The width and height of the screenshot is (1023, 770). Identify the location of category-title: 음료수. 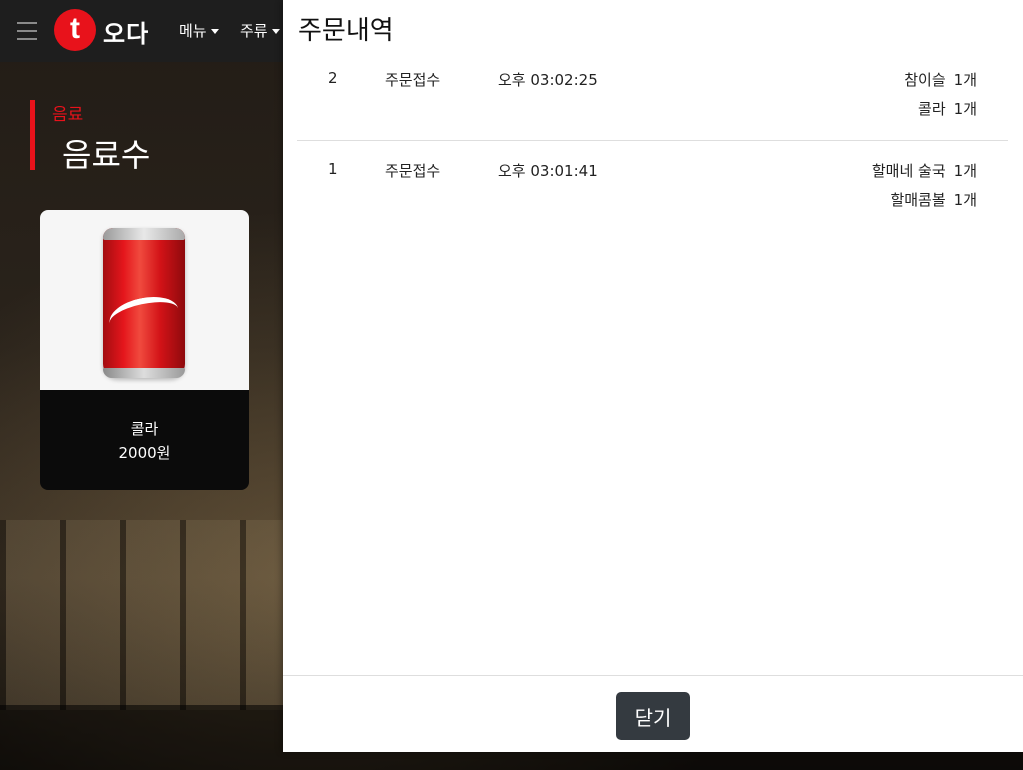
(106, 155).